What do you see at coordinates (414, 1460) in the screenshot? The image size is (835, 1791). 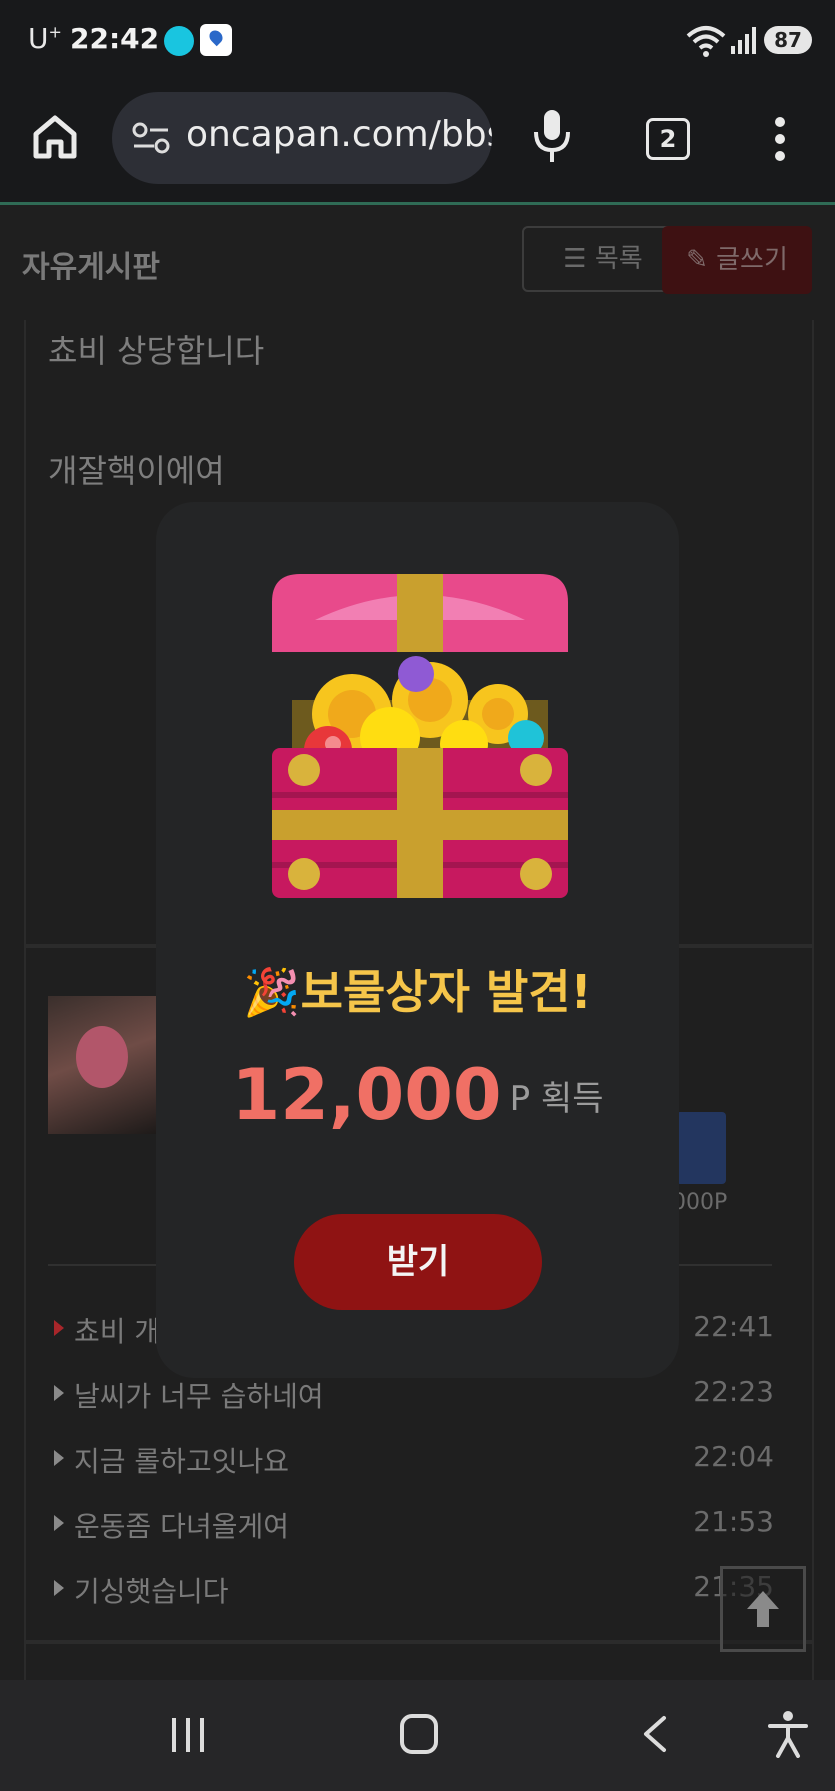 I see `list-item: 지금 롤하고잇나요 22:04` at bounding box center [414, 1460].